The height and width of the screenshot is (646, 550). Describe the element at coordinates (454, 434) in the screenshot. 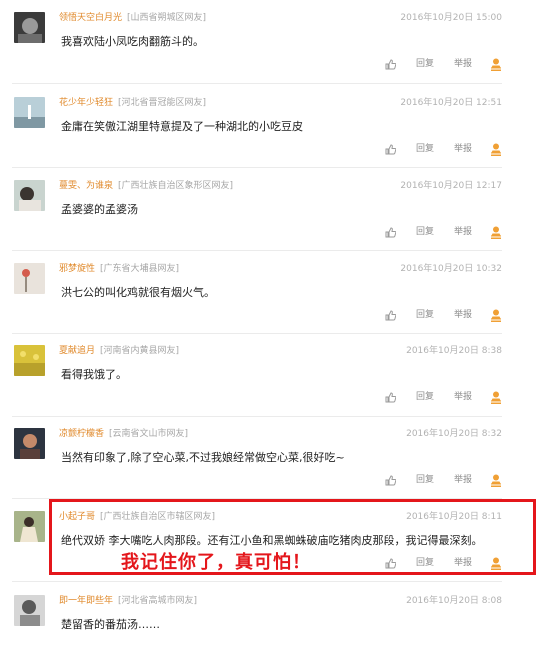

I see `comment-time: 2016年10月20日 8:32` at that location.